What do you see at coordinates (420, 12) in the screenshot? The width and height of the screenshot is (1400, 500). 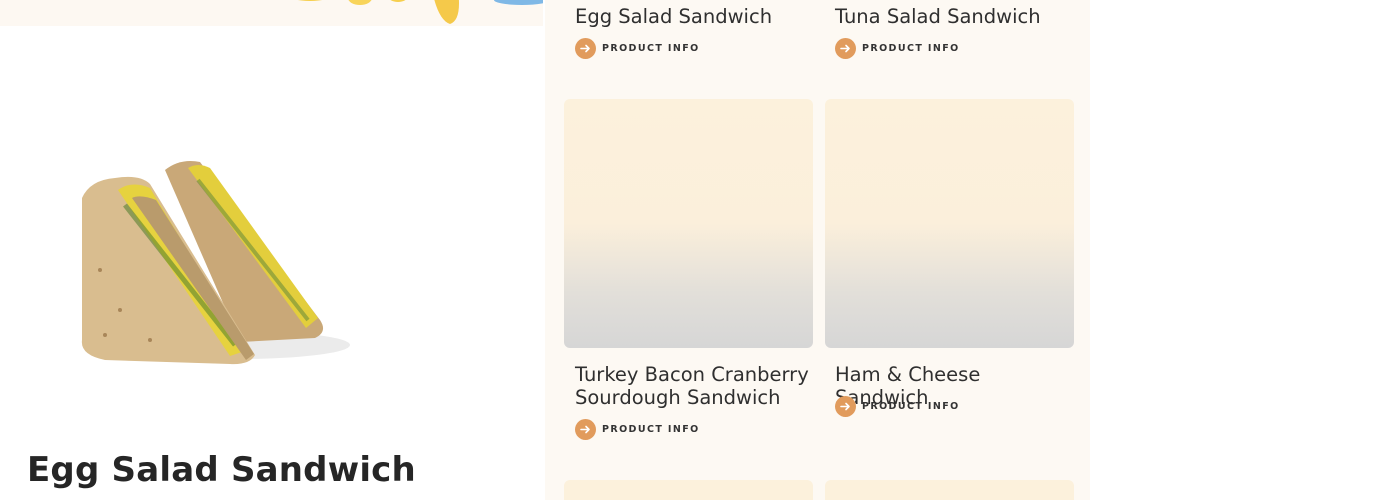 I see `decorative-splash-graphic` at bounding box center [420, 12].